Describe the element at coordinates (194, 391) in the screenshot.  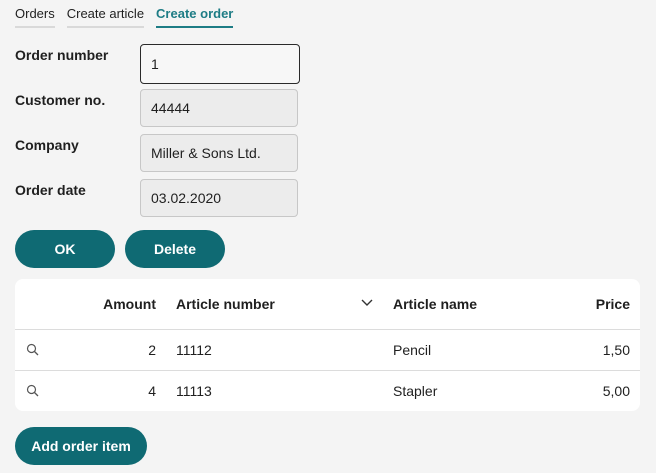
I see `cell-article-number: 11113` at that location.